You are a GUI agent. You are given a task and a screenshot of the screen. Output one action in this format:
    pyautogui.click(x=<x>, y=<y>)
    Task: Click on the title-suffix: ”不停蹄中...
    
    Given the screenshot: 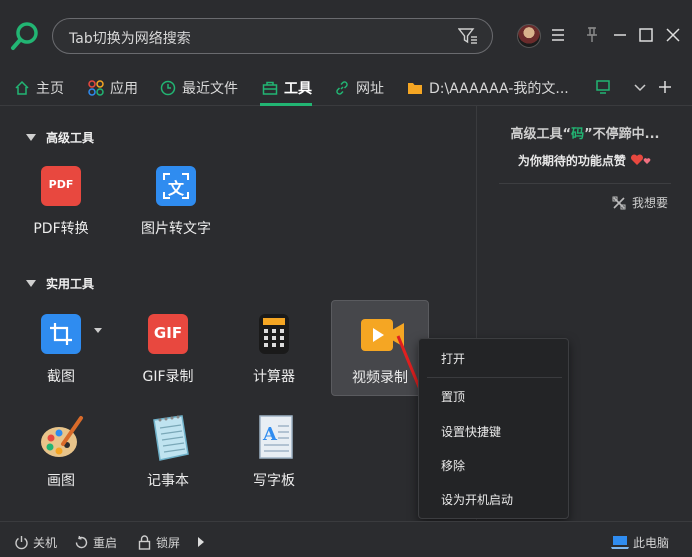 What is the action you would take?
    pyautogui.click(x=622, y=134)
    